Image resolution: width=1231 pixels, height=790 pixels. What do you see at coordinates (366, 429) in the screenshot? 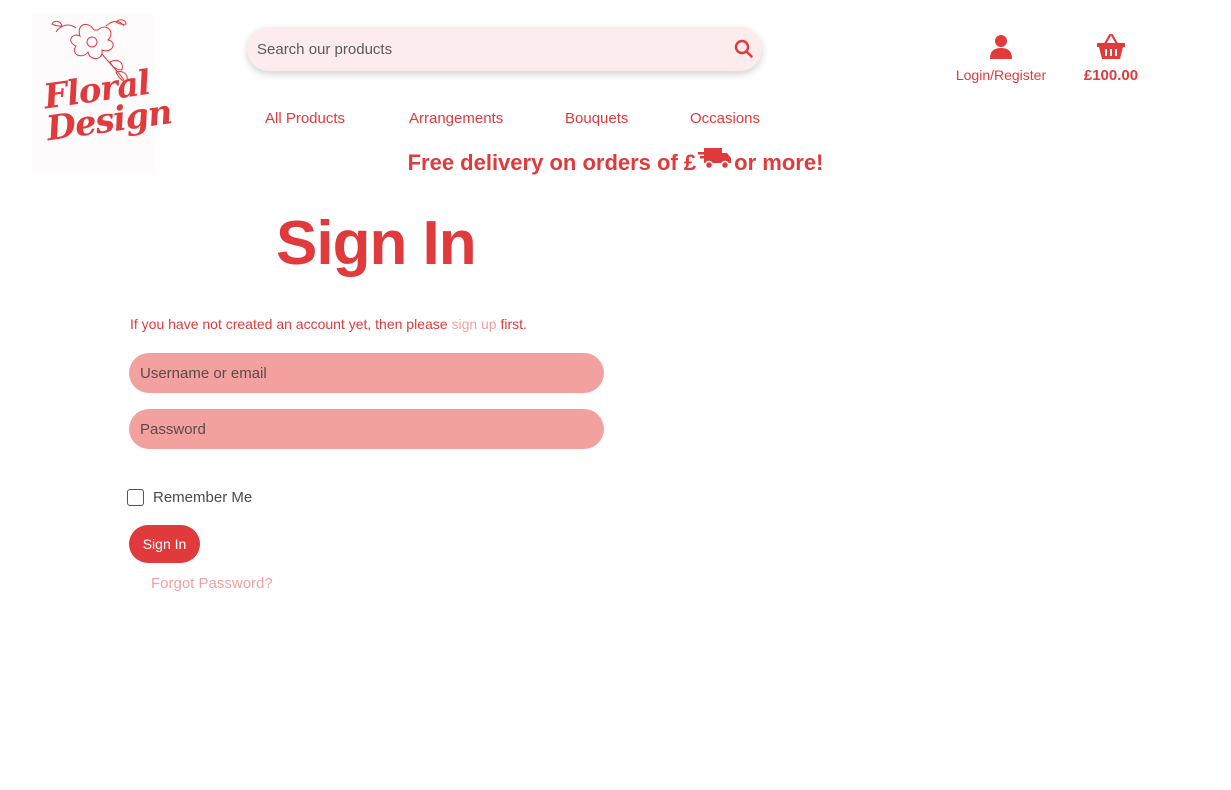
I see `password-input` at bounding box center [366, 429].